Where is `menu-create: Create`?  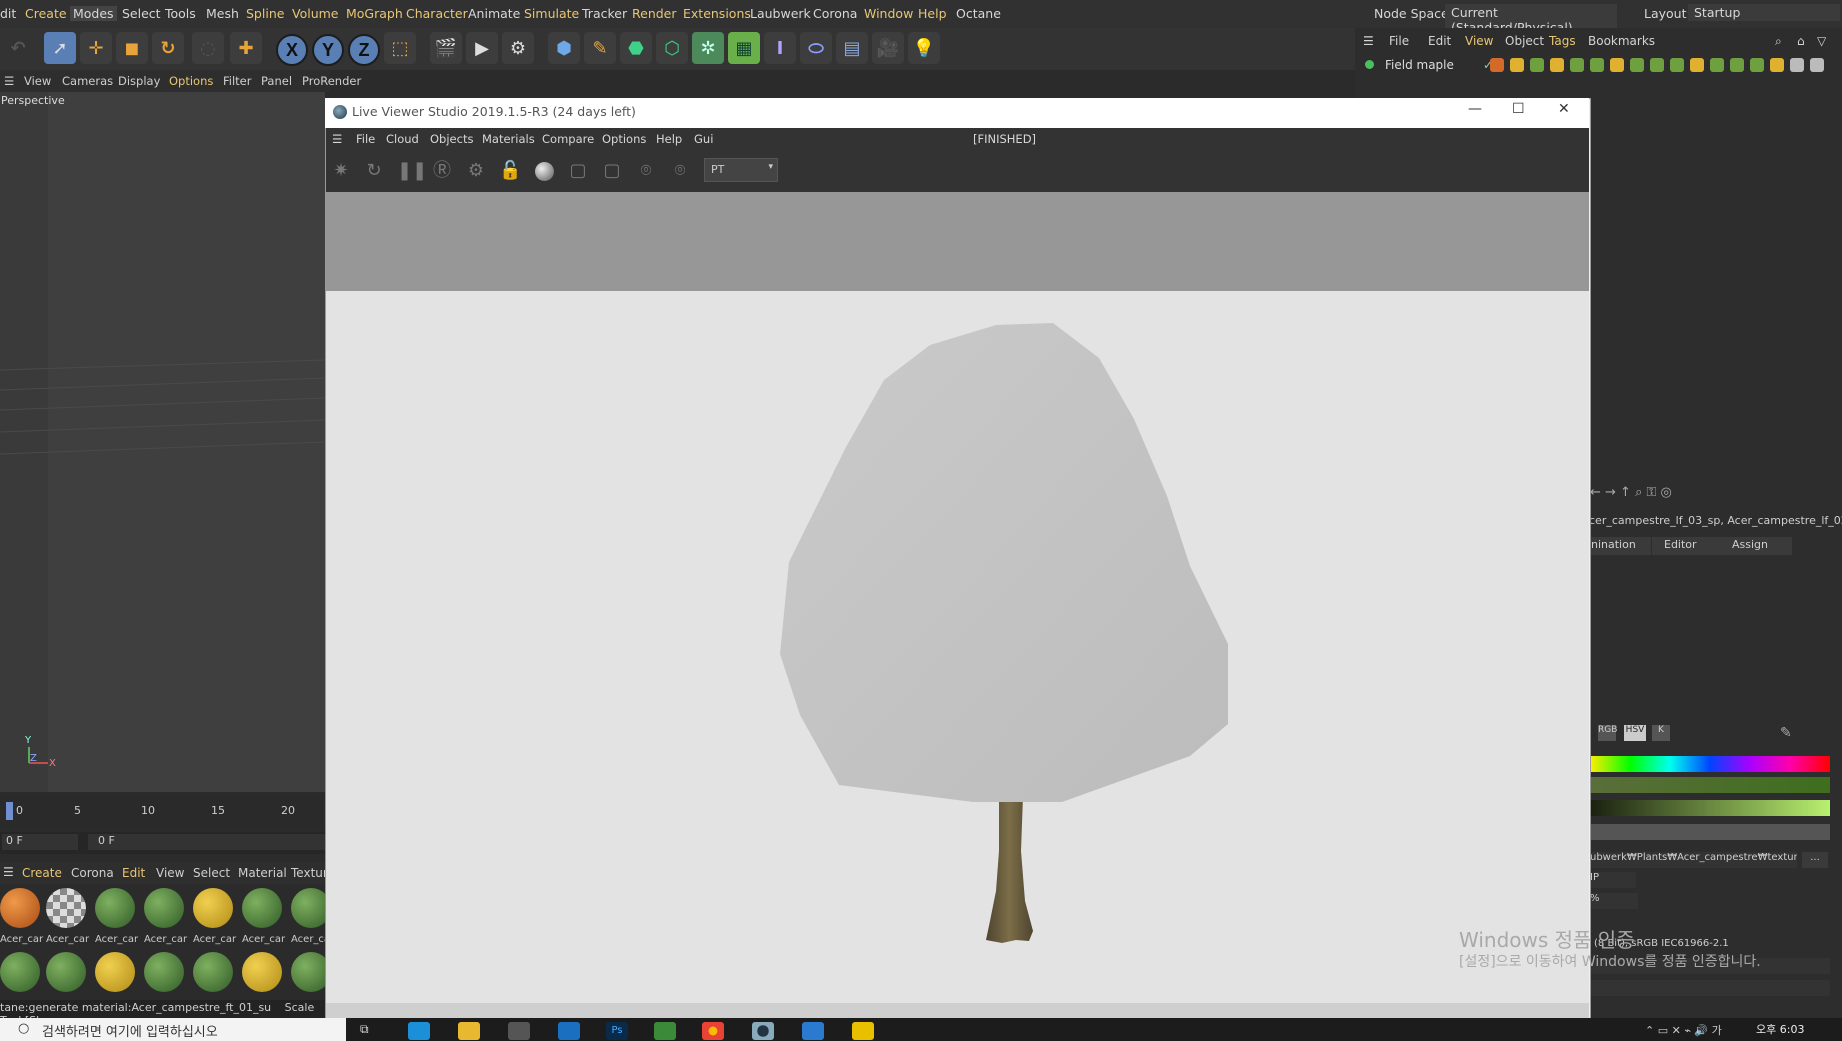 menu-create: Create is located at coordinates (46, 13).